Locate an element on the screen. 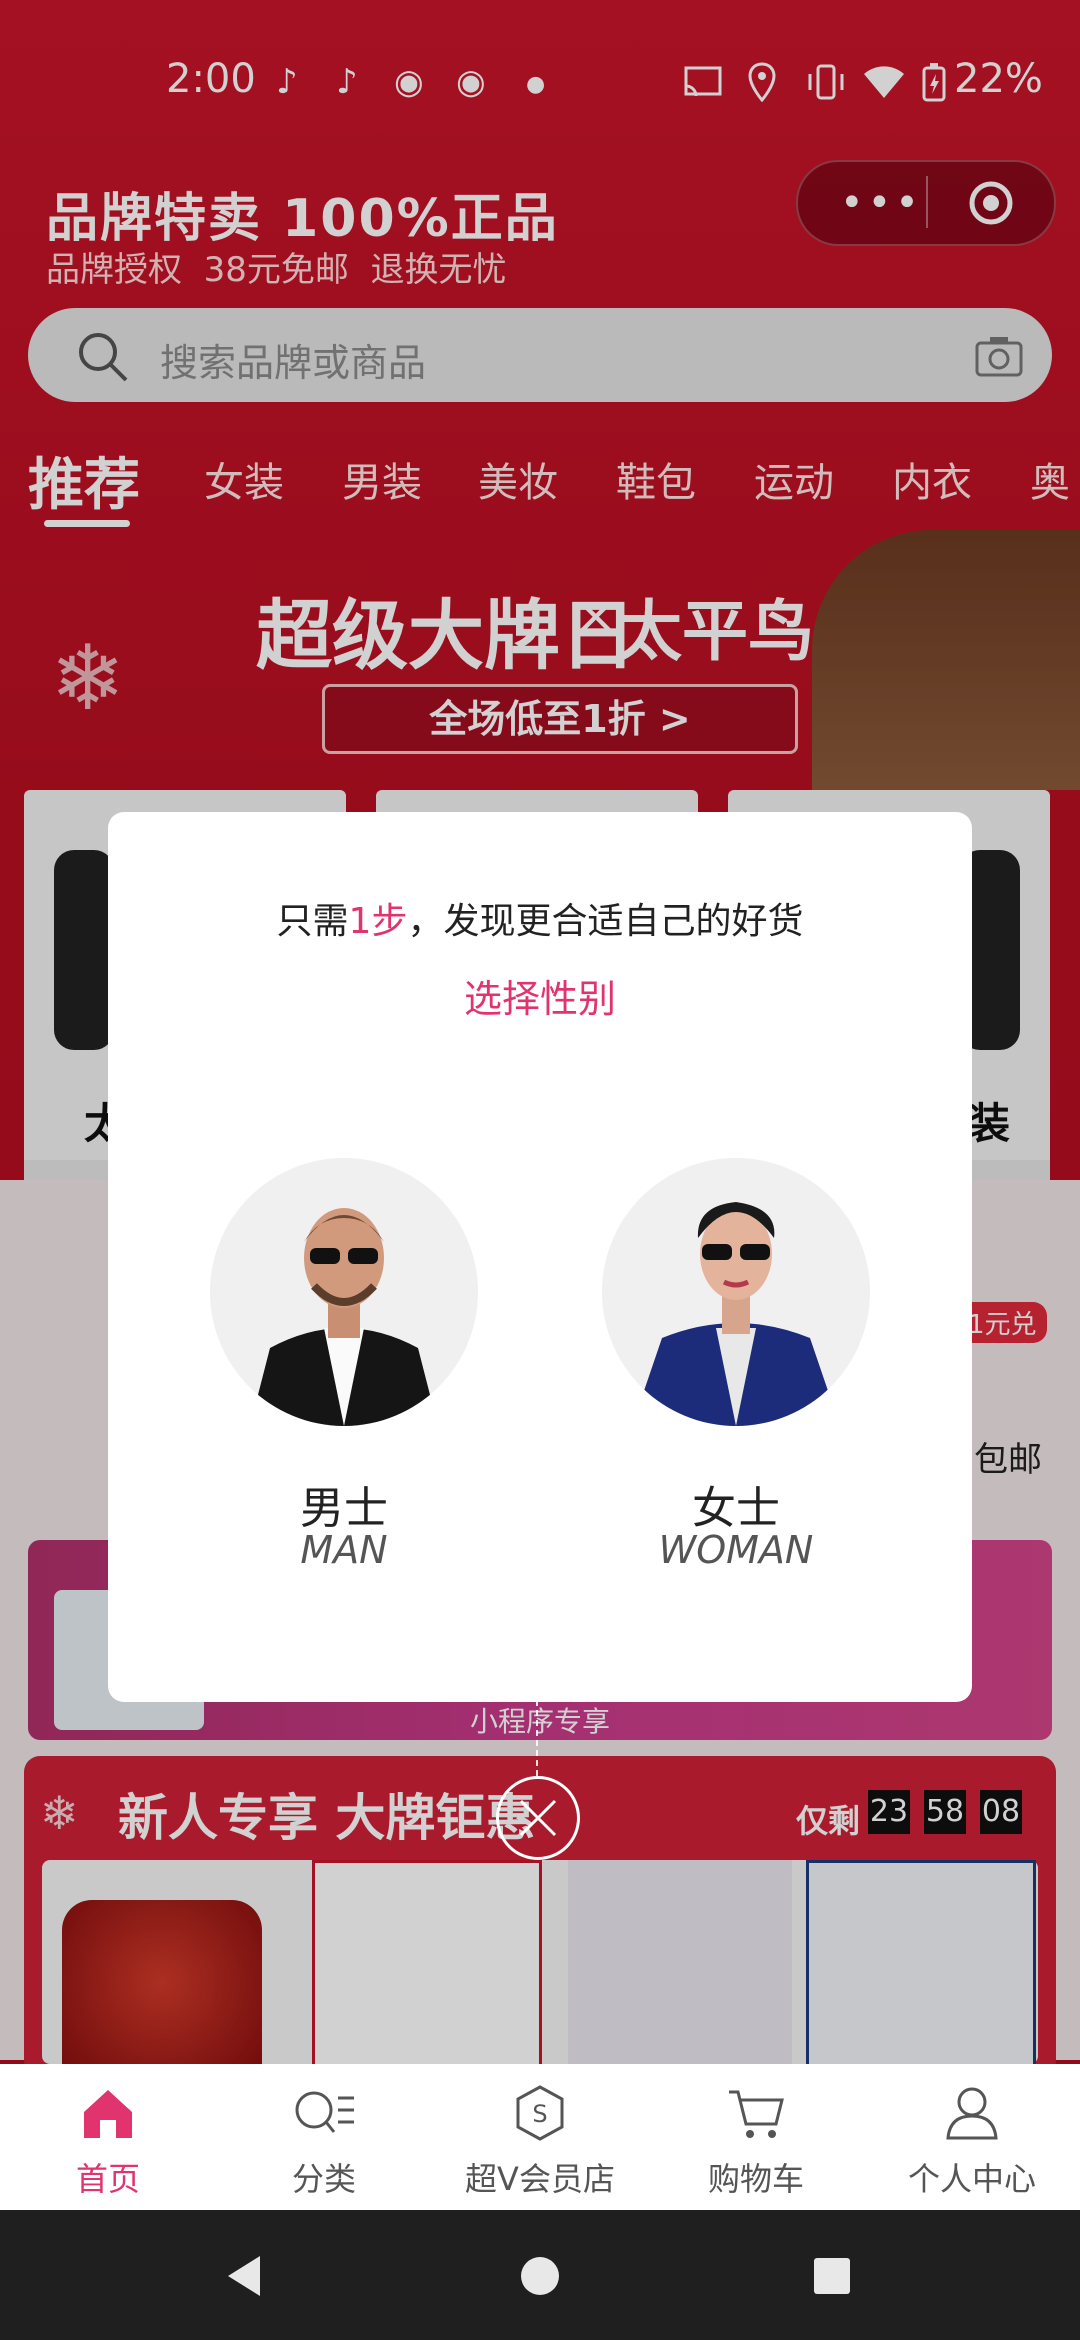 This screenshot has width=1080, height=2340. tabbar-item-profile: 个人中心 is located at coordinates (972, 2137).